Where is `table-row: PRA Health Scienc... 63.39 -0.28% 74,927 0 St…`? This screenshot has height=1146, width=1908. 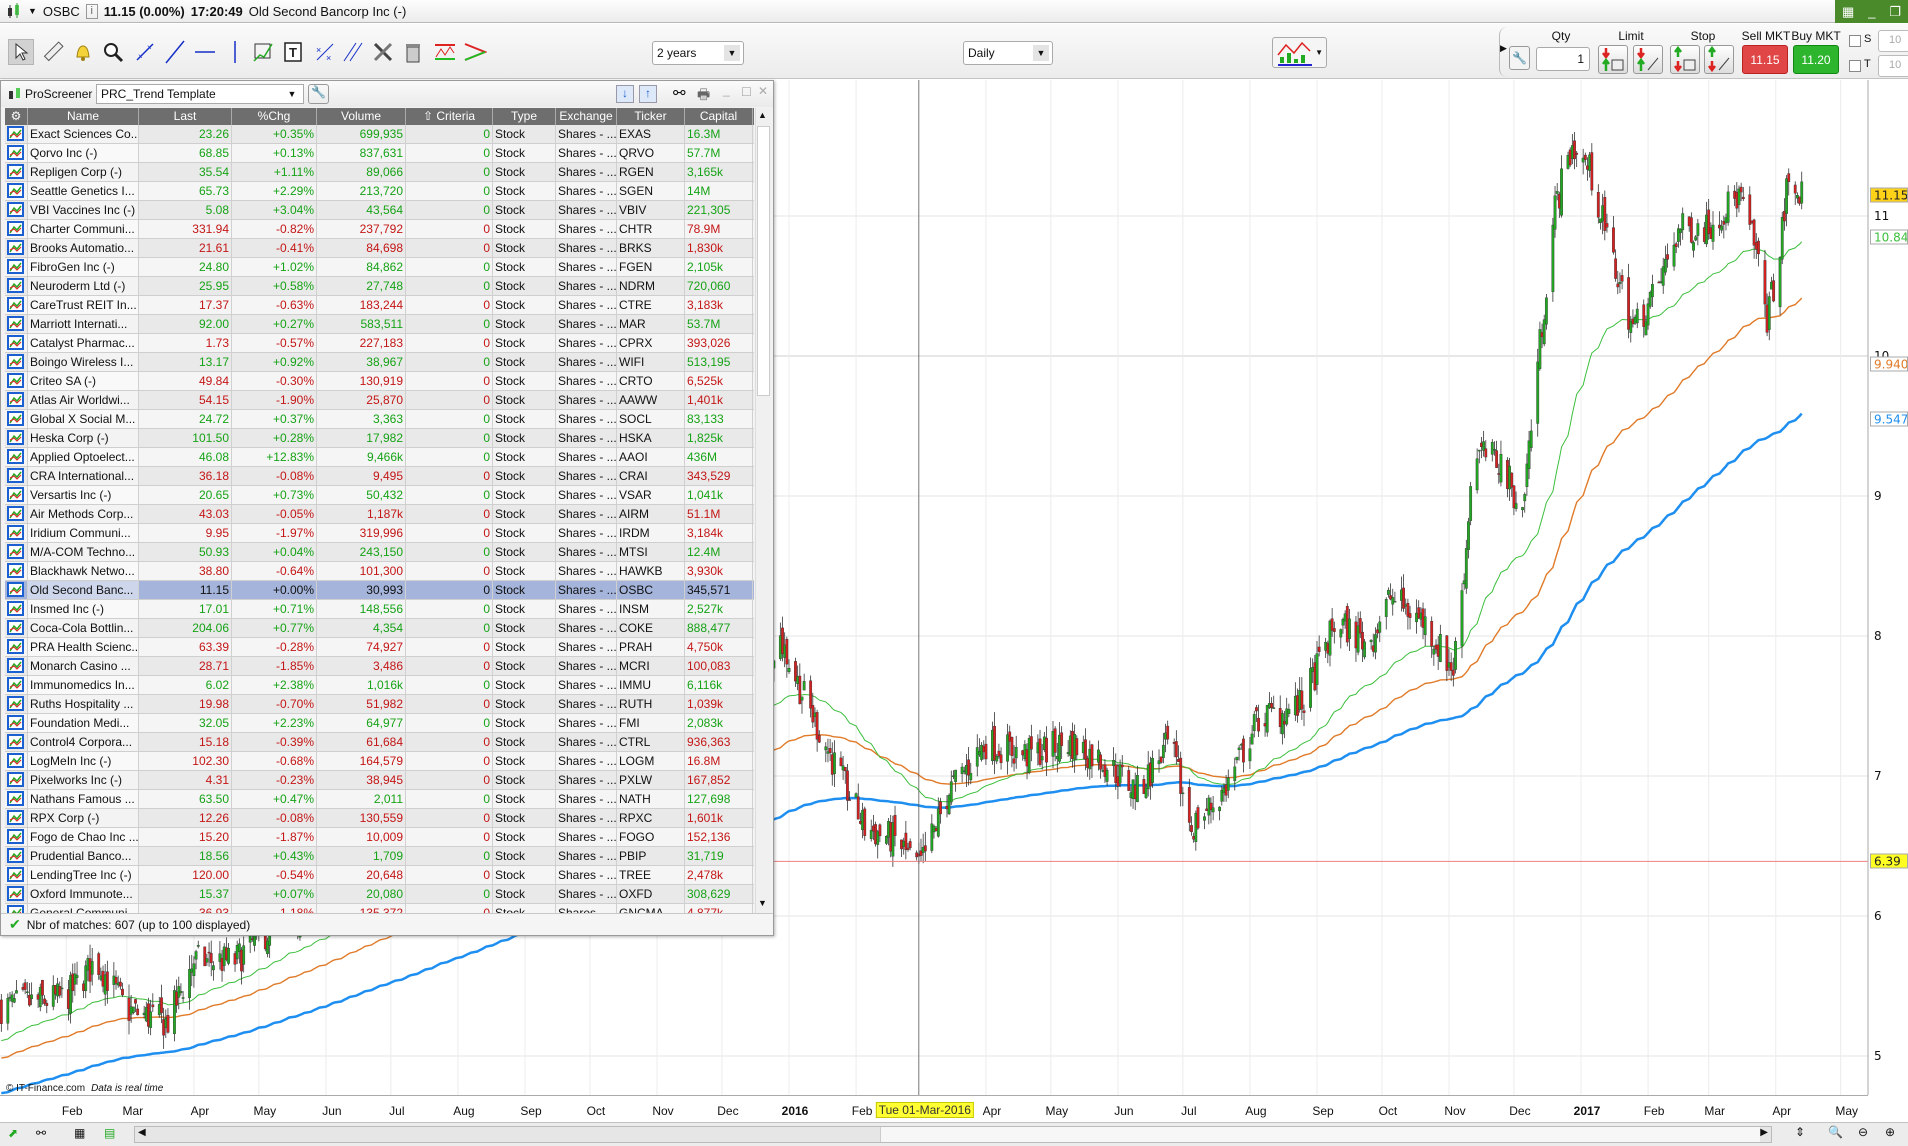 table-row: PRA Health Scienc... 63.39 -0.28% 74,927 0 St… is located at coordinates (379, 647).